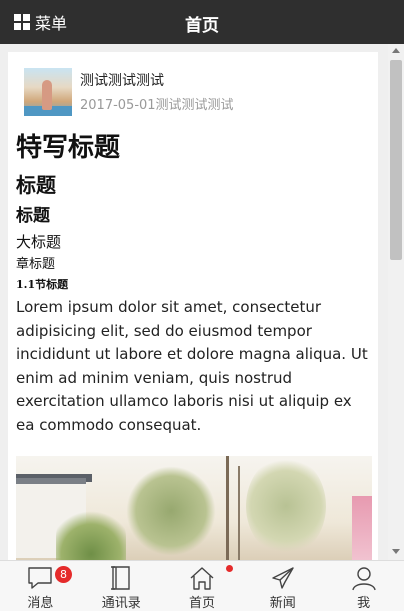 The width and height of the screenshot is (404, 611). Describe the element at coordinates (63, 574) in the screenshot. I see `message-count-badge: 8` at that location.